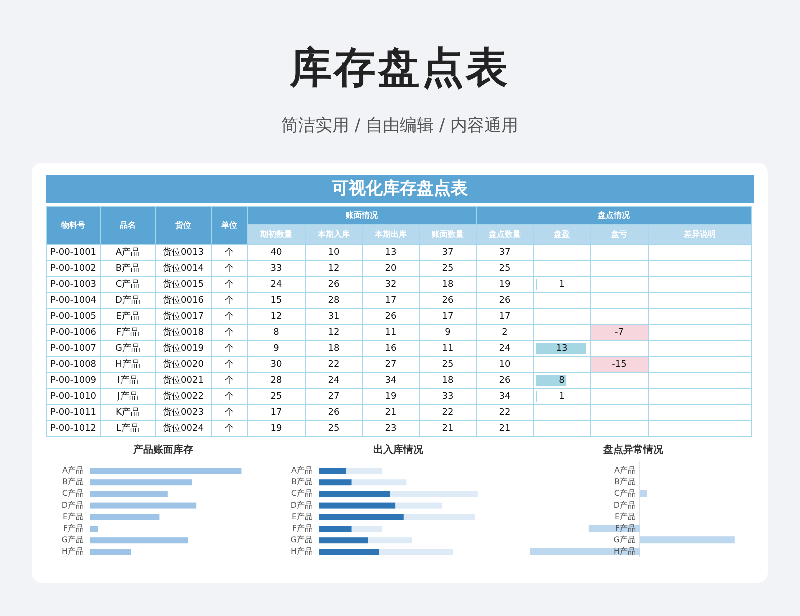  What do you see at coordinates (400, 189) in the screenshot?
I see `sheet-title: 可视化库存盘点表` at bounding box center [400, 189].